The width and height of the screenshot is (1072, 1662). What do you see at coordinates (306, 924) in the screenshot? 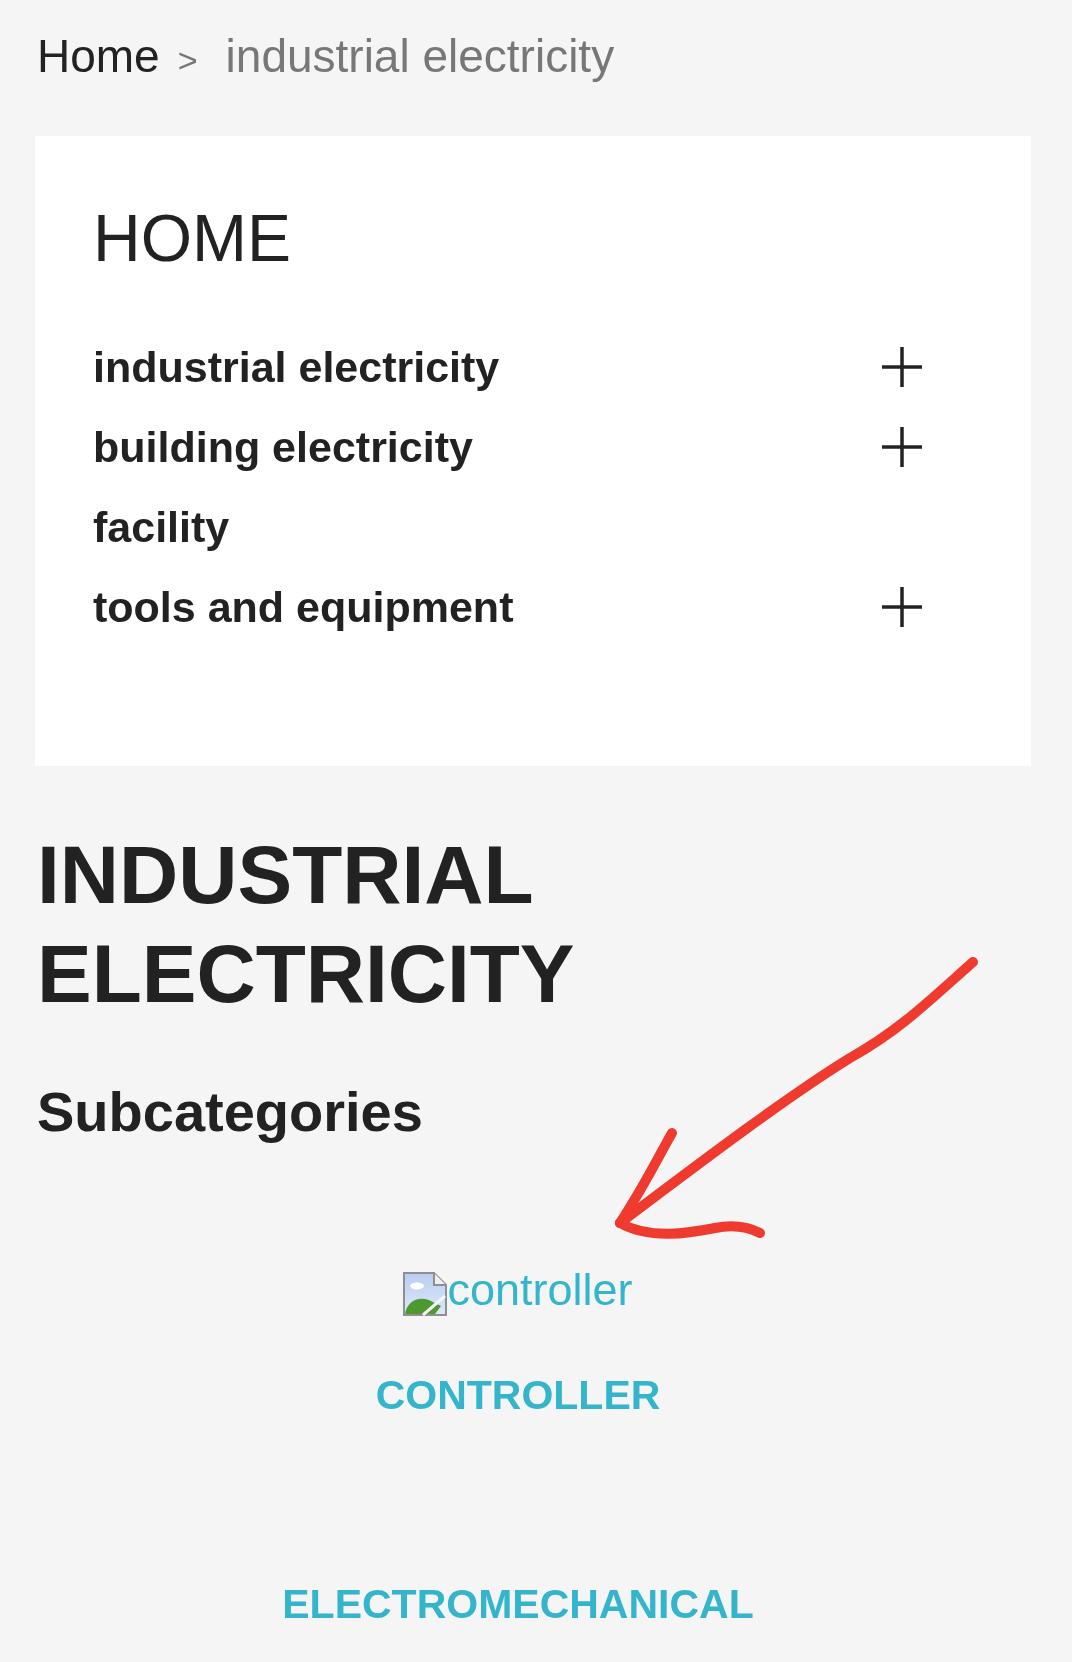
I see `page-title: INDUSTRIAL ELECTRICITY` at bounding box center [306, 924].